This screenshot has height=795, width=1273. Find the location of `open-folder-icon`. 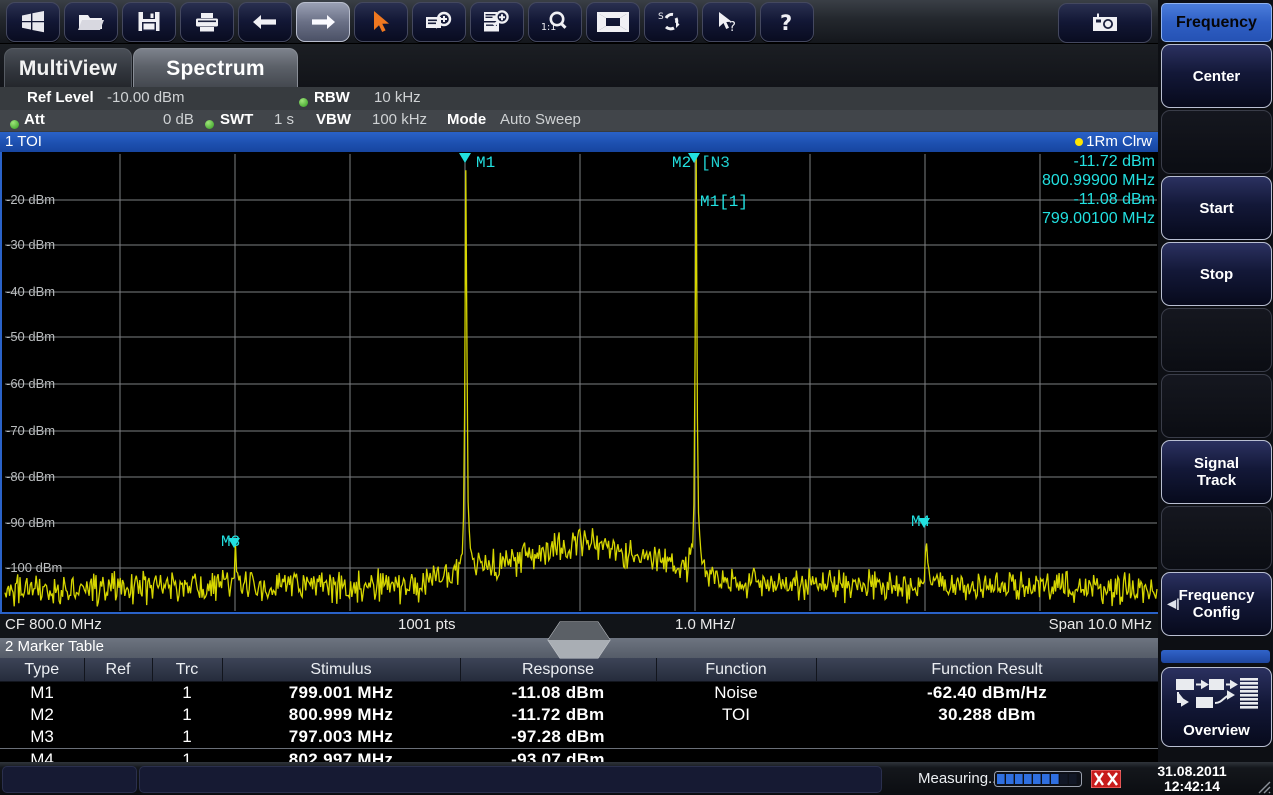

open-folder-icon is located at coordinates (91, 21).